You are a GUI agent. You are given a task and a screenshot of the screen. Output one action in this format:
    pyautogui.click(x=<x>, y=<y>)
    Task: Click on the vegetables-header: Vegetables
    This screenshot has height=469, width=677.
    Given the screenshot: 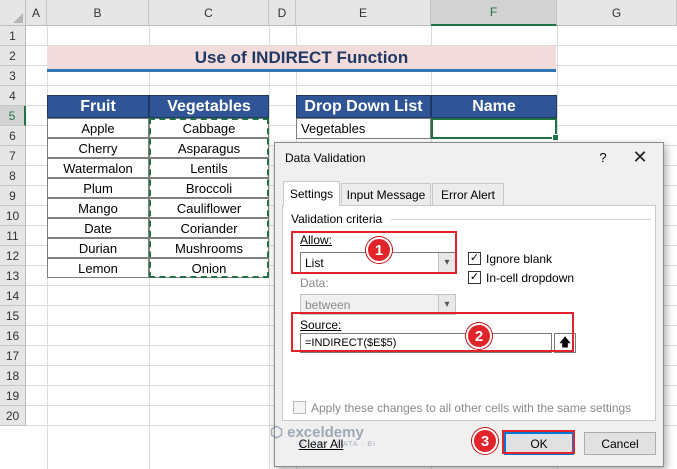 What is the action you would take?
    pyautogui.click(x=209, y=106)
    